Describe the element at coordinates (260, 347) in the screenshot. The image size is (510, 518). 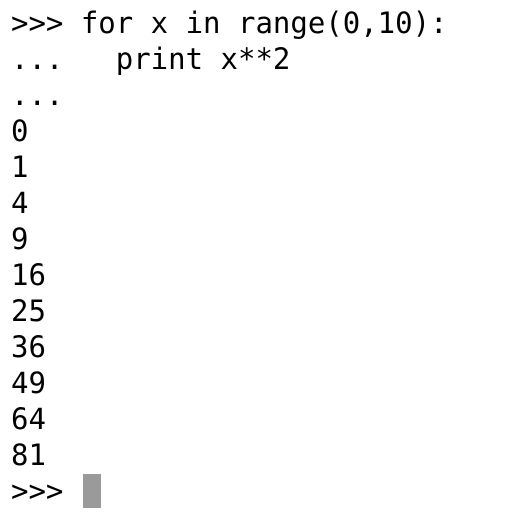
I see `output-line: 36` at that location.